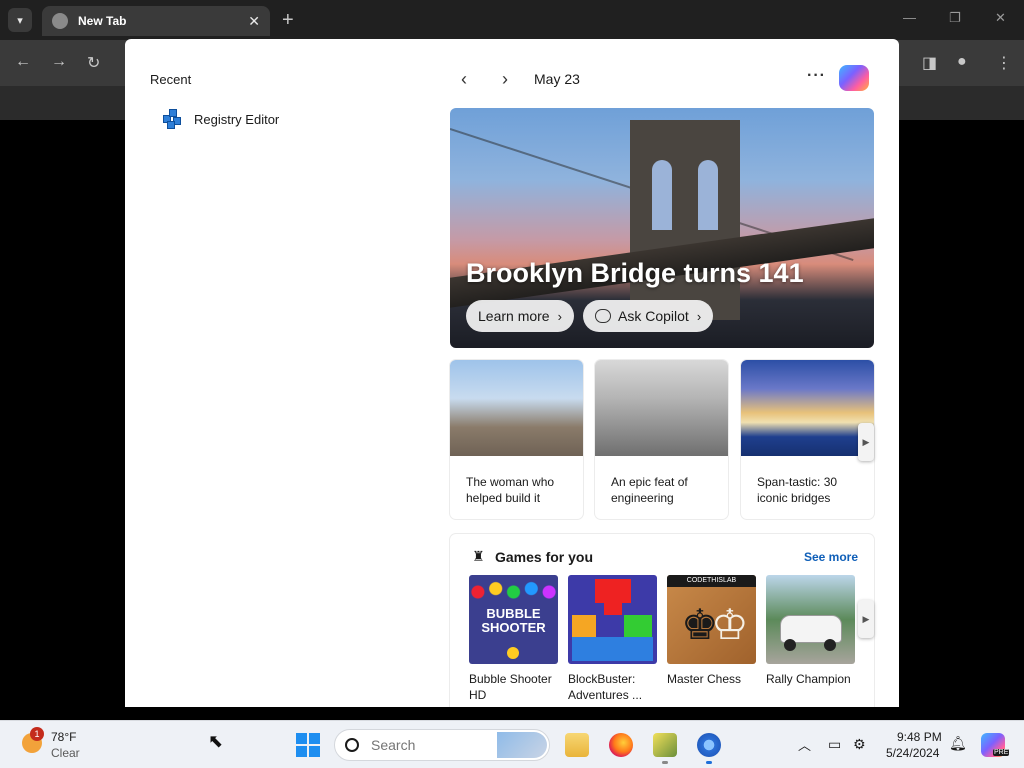 The image size is (1024, 768). I want to click on recent-item-registry-editor: Registry Editor, so click(221, 119).